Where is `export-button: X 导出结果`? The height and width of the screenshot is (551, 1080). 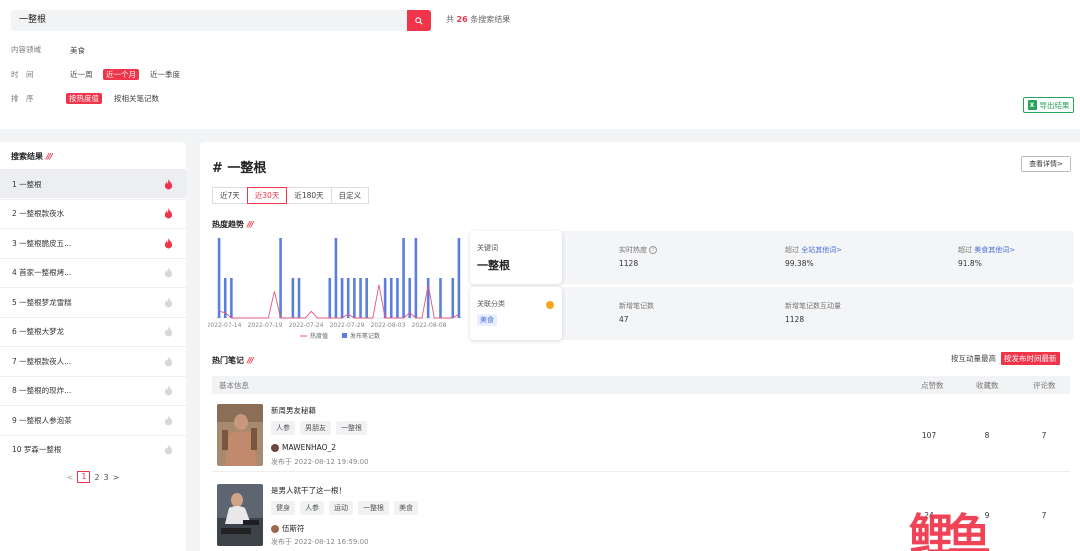 export-button: X 导出结果 is located at coordinates (1048, 105).